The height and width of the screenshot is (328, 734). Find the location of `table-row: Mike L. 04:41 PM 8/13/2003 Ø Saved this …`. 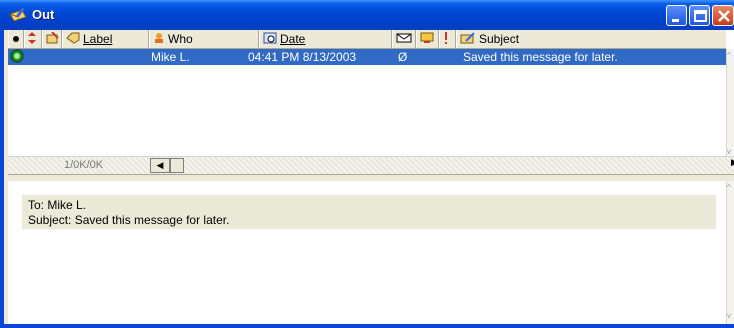

table-row: Mike L. 04:41 PM 8/13/2003 Ø Saved this … is located at coordinates (367, 57).